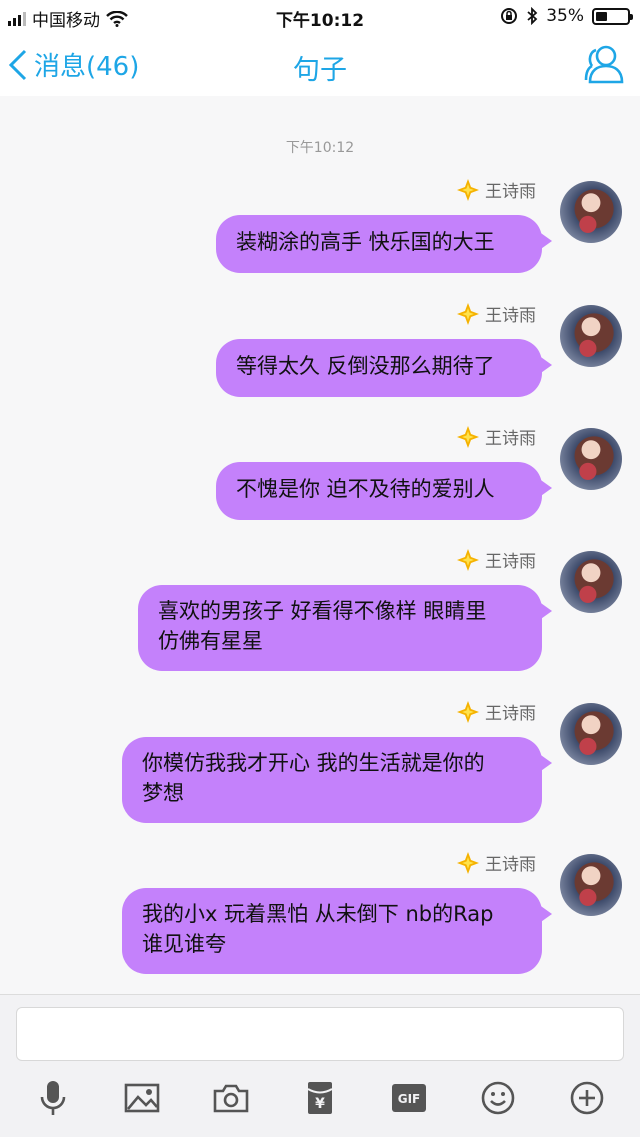 The height and width of the screenshot is (1137, 640). What do you see at coordinates (337, 780) in the screenshot?
I see `message-bubble: 你模仿我我才开心 我的生活就是你的 梦想` at bounding box center [337, 780].